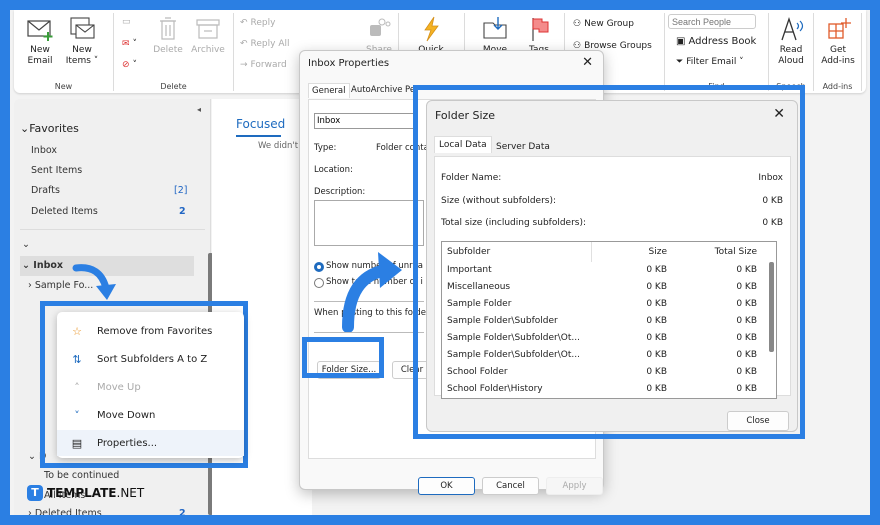 The height and width of the screenshot is (525, 880). I want to click on menu-item-remove-favorites: ☆ Remove from Favorites, so click(150, 331).